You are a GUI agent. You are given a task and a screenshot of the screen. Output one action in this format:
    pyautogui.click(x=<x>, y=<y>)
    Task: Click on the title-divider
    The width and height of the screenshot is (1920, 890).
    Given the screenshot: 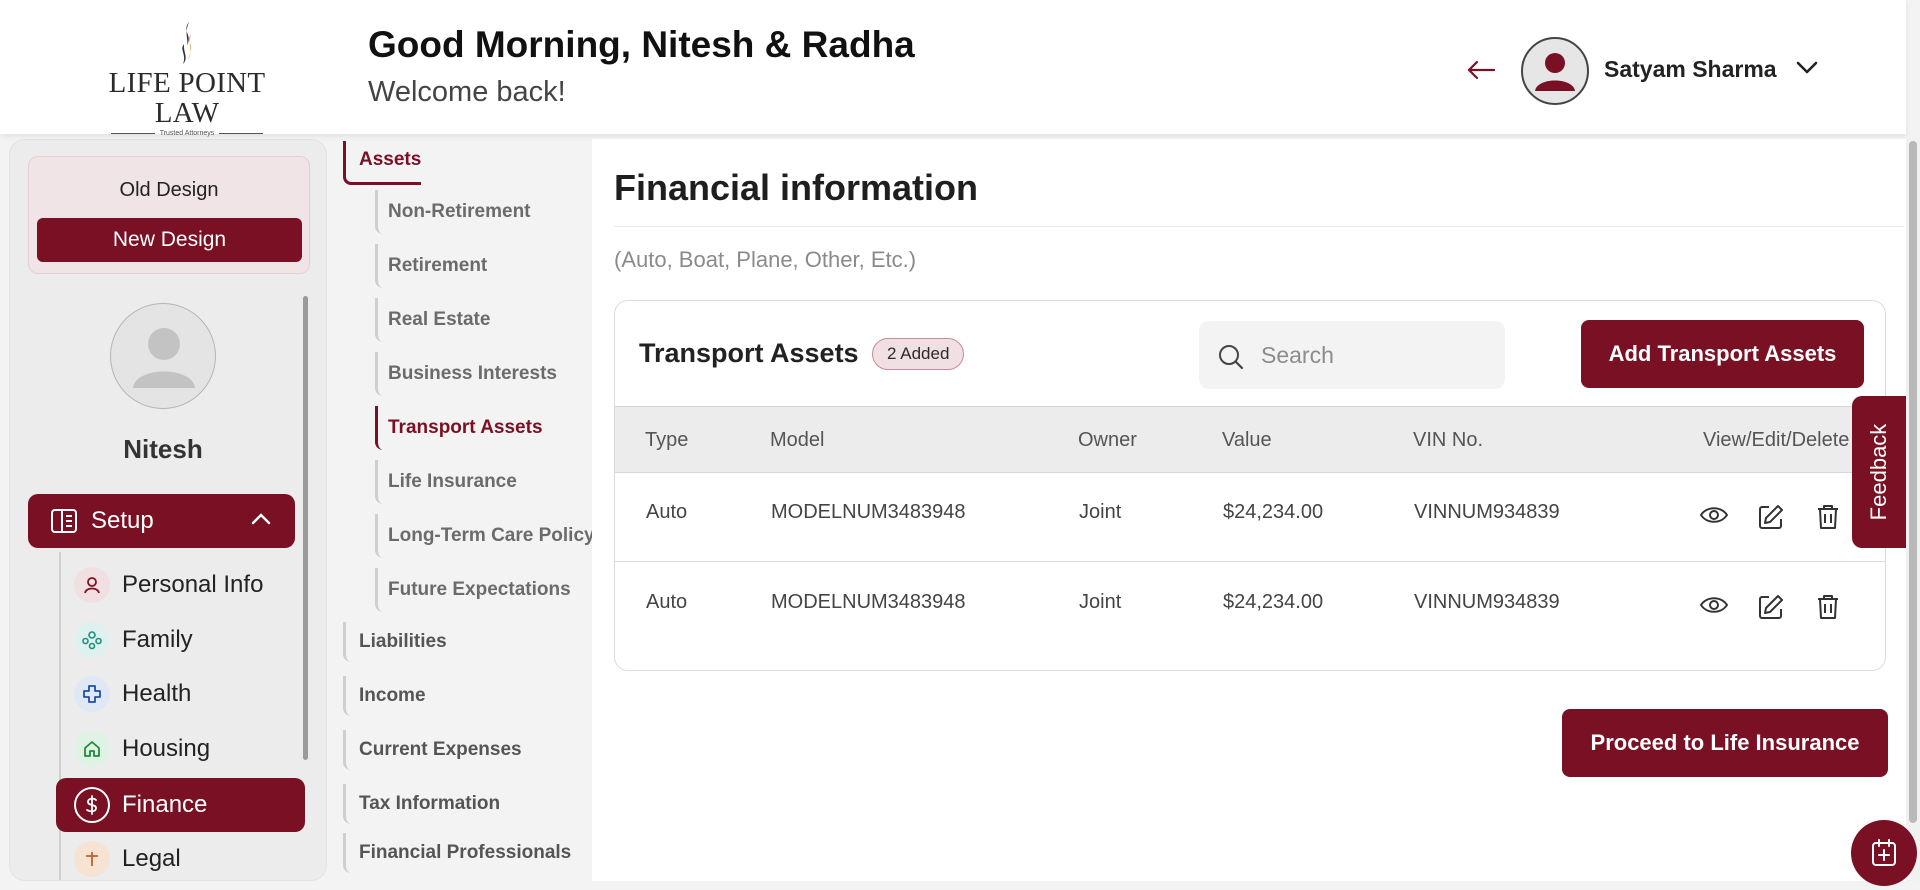 What is the action you would take?
    pyautogui.click(x=1259, y=226)
    